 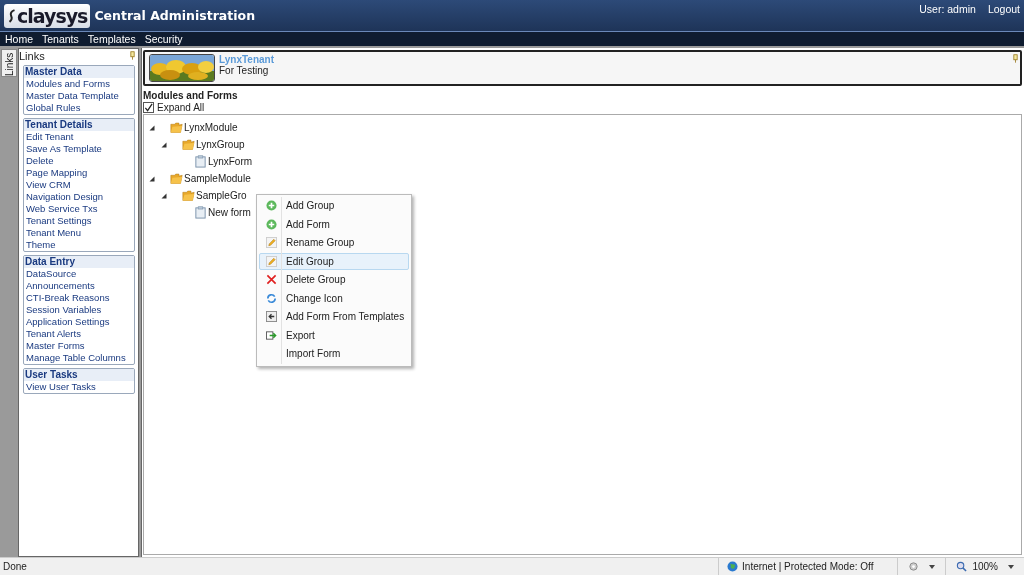 I want to click on side-tab: Links, so click(x=9, y=63).